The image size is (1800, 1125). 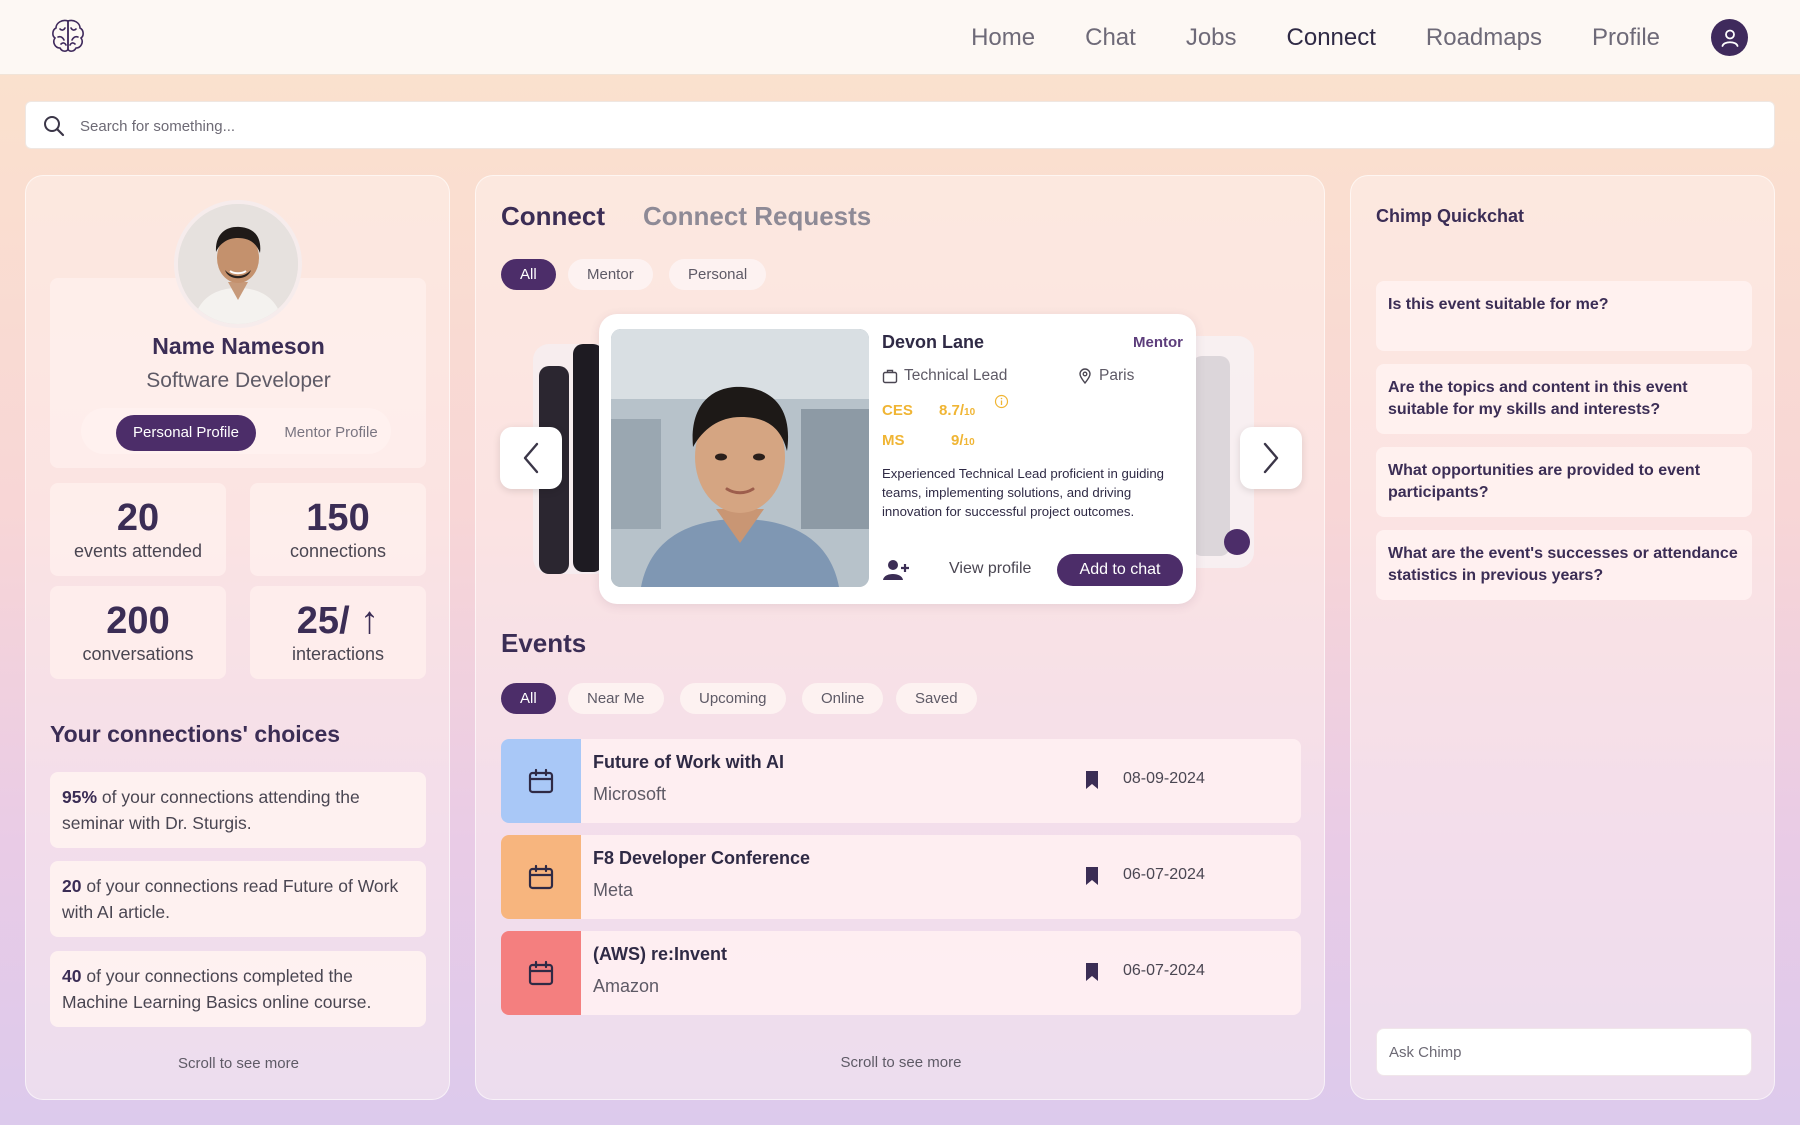 I want to click on chevron-right-icon, so click(x=1271, y=458).